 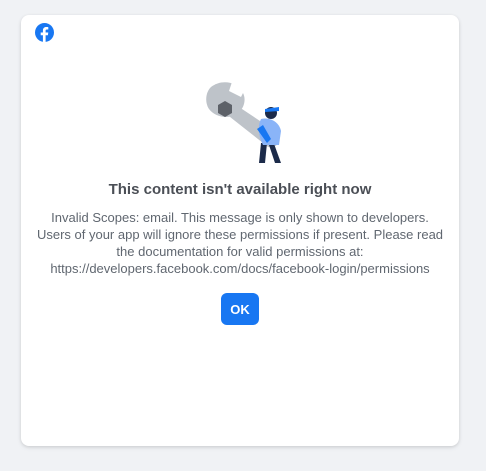 I want to click on dialog-title: This content isn't available right now, so click(x=240, y=189).